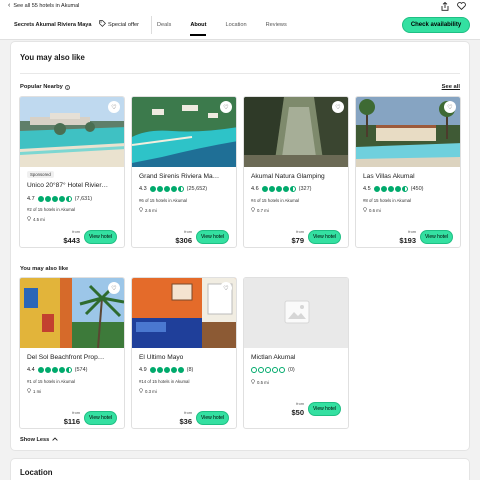 This screenshot has width=480, height=480. I want to click on price: $116, so click(71, 421).